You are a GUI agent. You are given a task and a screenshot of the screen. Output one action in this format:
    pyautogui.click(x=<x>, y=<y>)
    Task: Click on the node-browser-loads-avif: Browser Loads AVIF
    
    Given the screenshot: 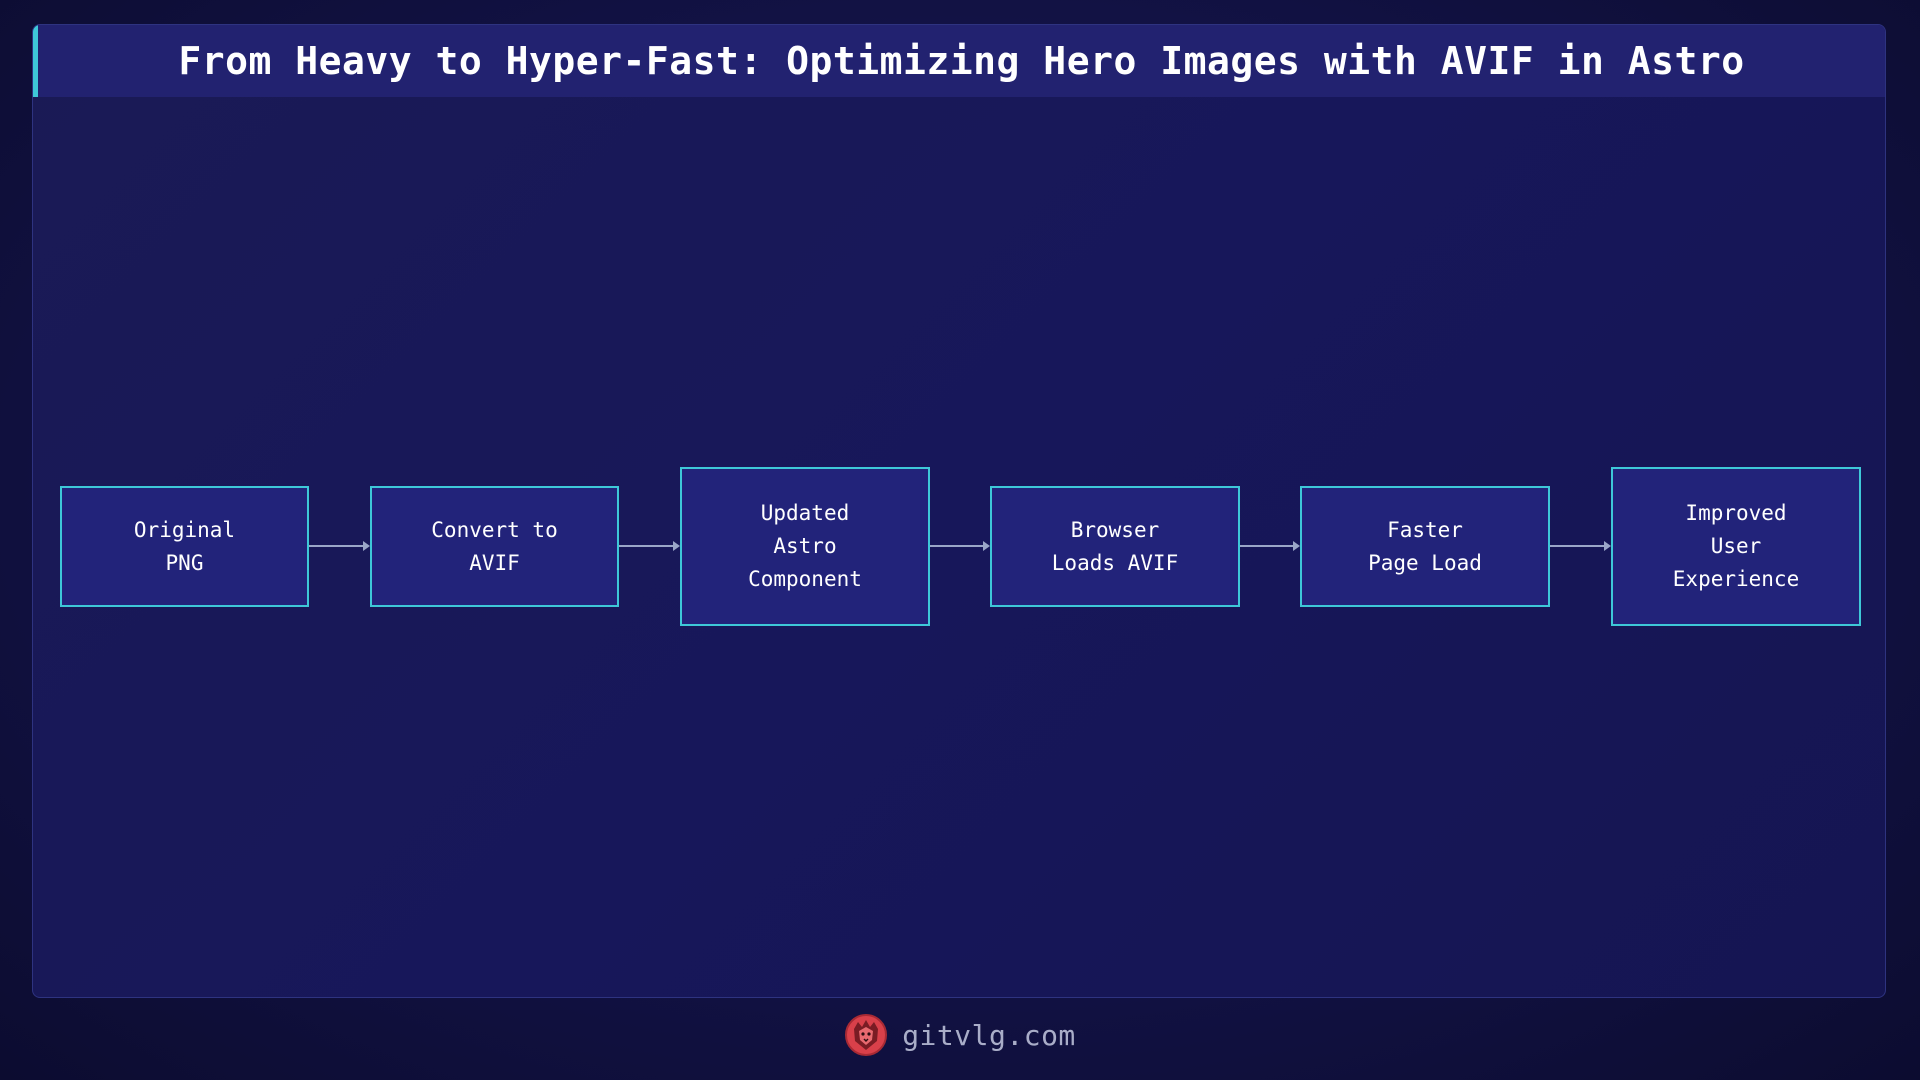 What is the action you would take?
    pyautogui.click(x=1115, y=546)
    